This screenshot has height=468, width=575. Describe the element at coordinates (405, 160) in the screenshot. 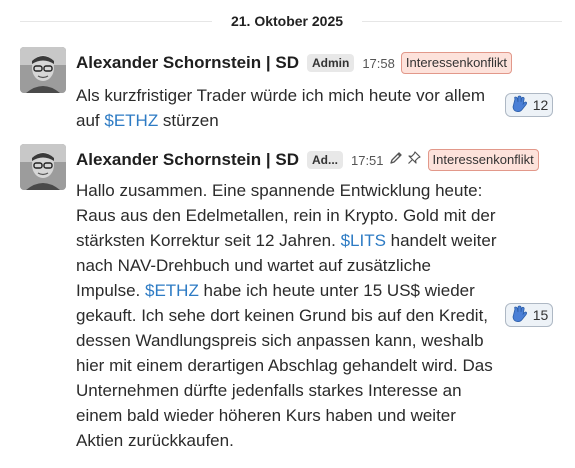

I see `edit-indicators` at that location.